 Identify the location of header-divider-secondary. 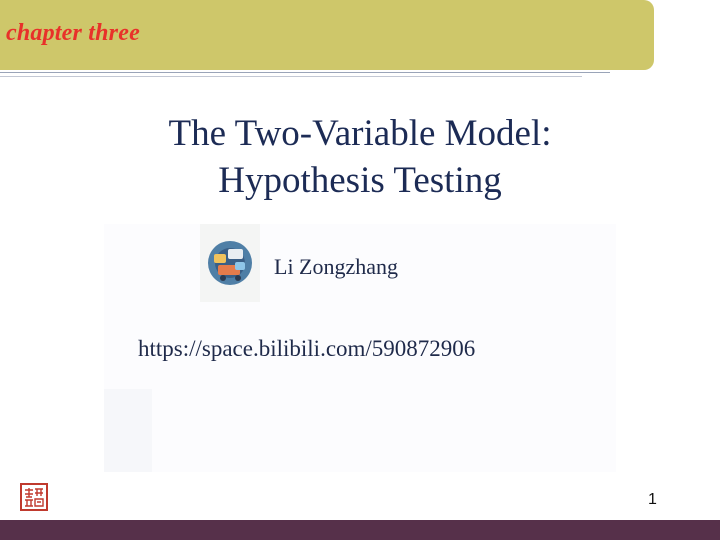
(291, 76).